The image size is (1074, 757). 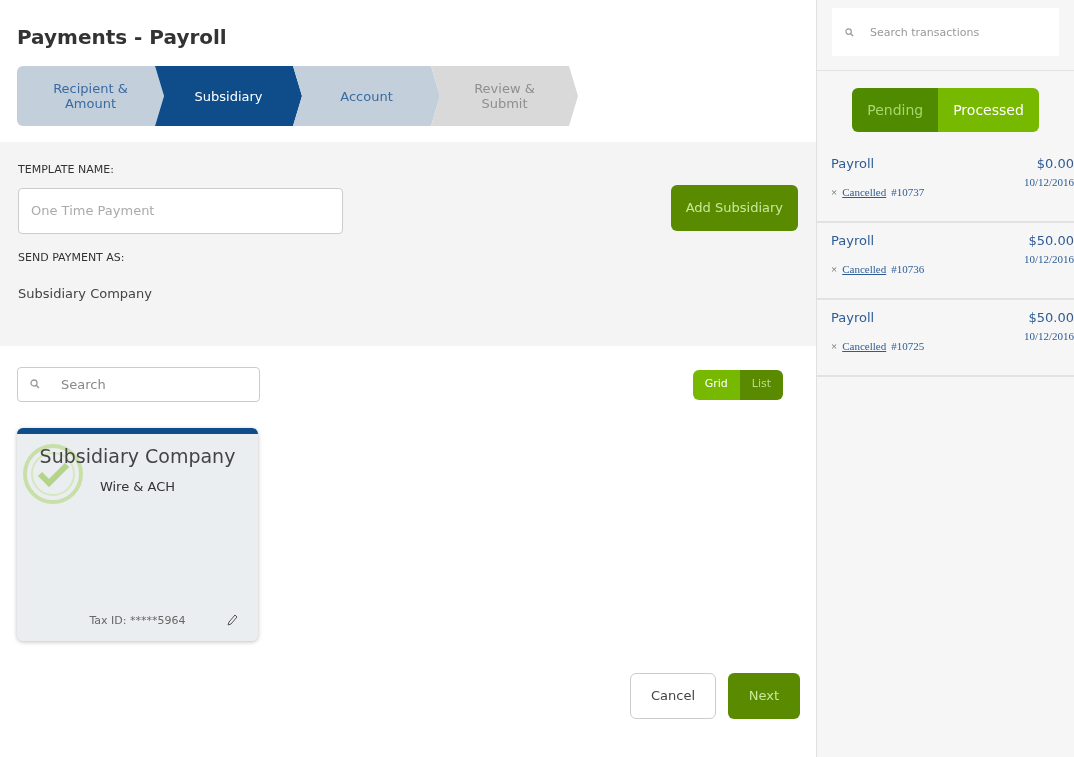 I want to click on search-field: Search, so click(x=138, y=384).